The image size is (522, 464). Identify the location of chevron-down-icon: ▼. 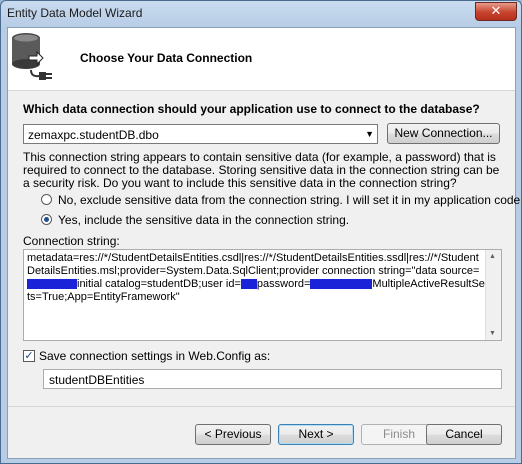
(369, 134).